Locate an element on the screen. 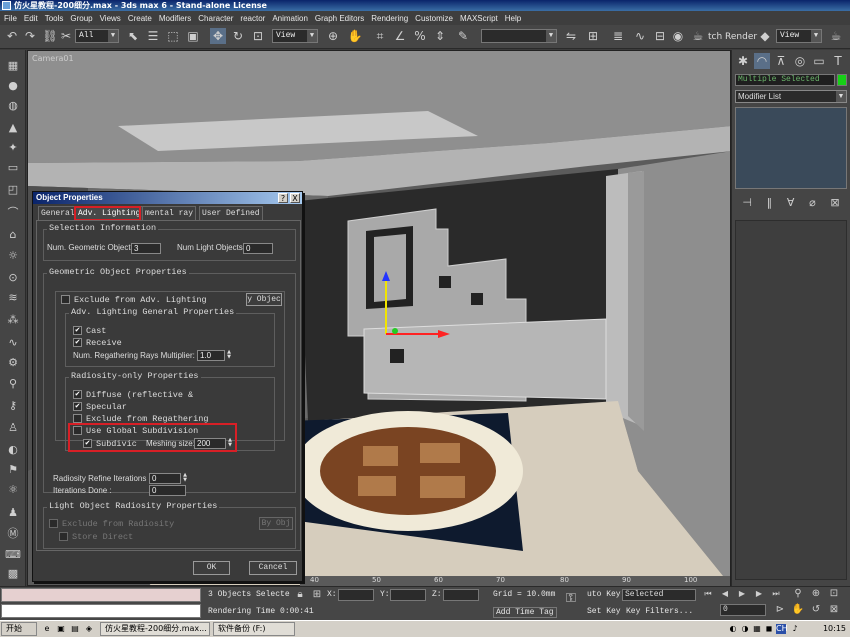 Image resolution: width=850 pixels, height=637 pixels. taper-icon: ⌂ is located at coordinates (13, 235).